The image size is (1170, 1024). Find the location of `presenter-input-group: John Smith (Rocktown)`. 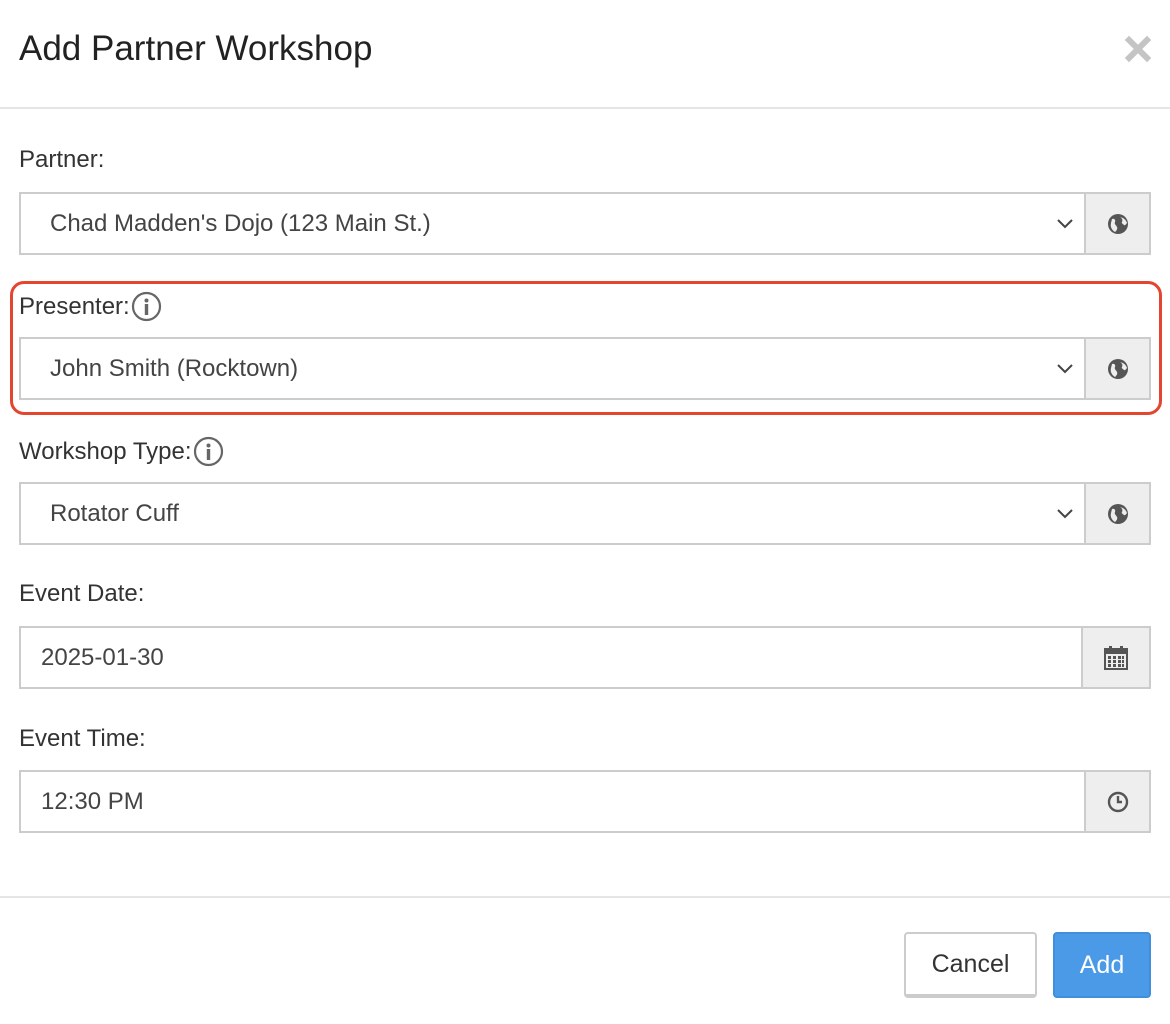

presenter-input-group: John Smith (Rocktown) is located at coordinates (585, 368).